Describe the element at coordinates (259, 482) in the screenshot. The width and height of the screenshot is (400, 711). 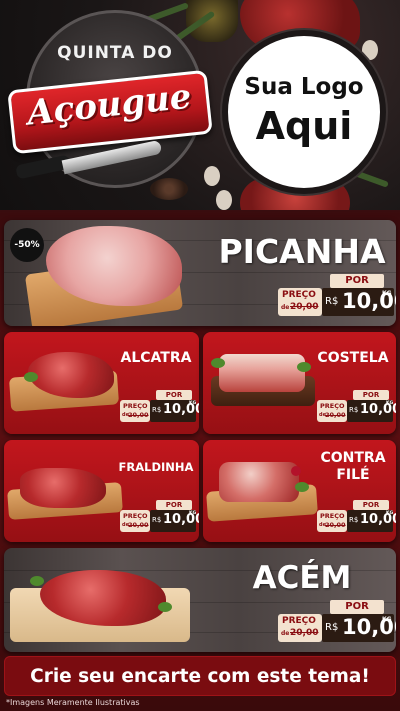
I see `contra-file-image` at that location.